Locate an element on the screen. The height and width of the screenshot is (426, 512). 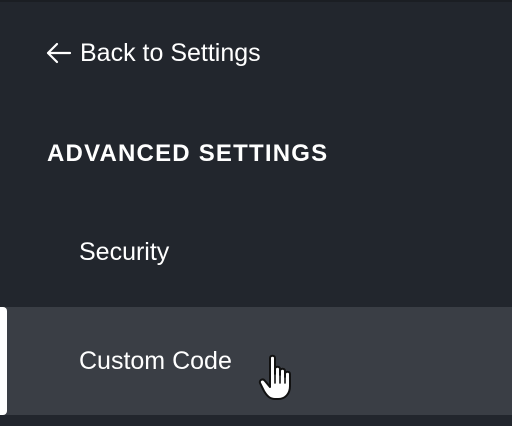
section-heading: ADVANCED SETTINGS is located at coordinates (188, 153).